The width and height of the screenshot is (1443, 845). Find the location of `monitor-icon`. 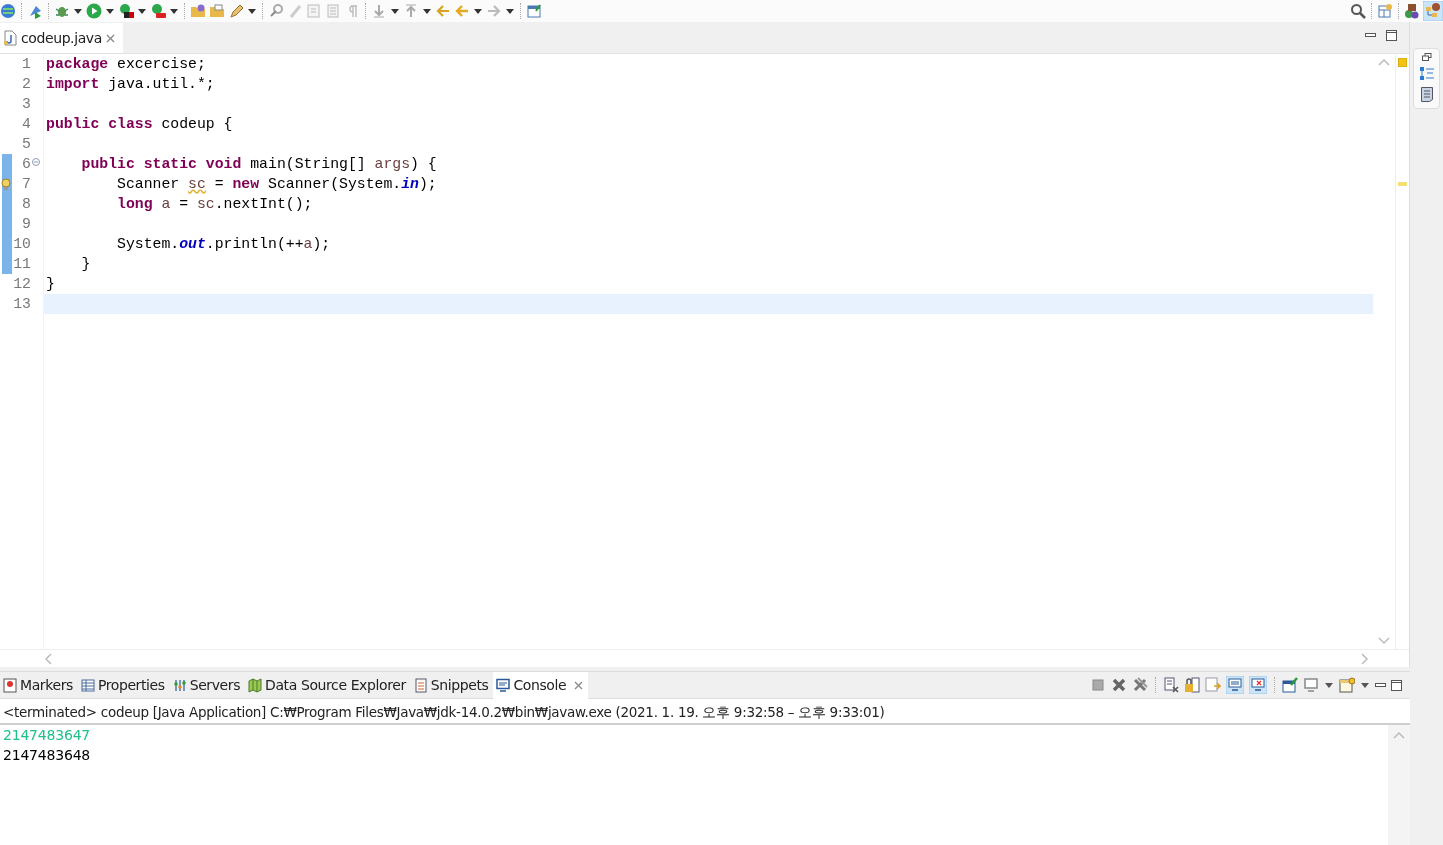

monitor-icon is located at coordinates (503, 685).